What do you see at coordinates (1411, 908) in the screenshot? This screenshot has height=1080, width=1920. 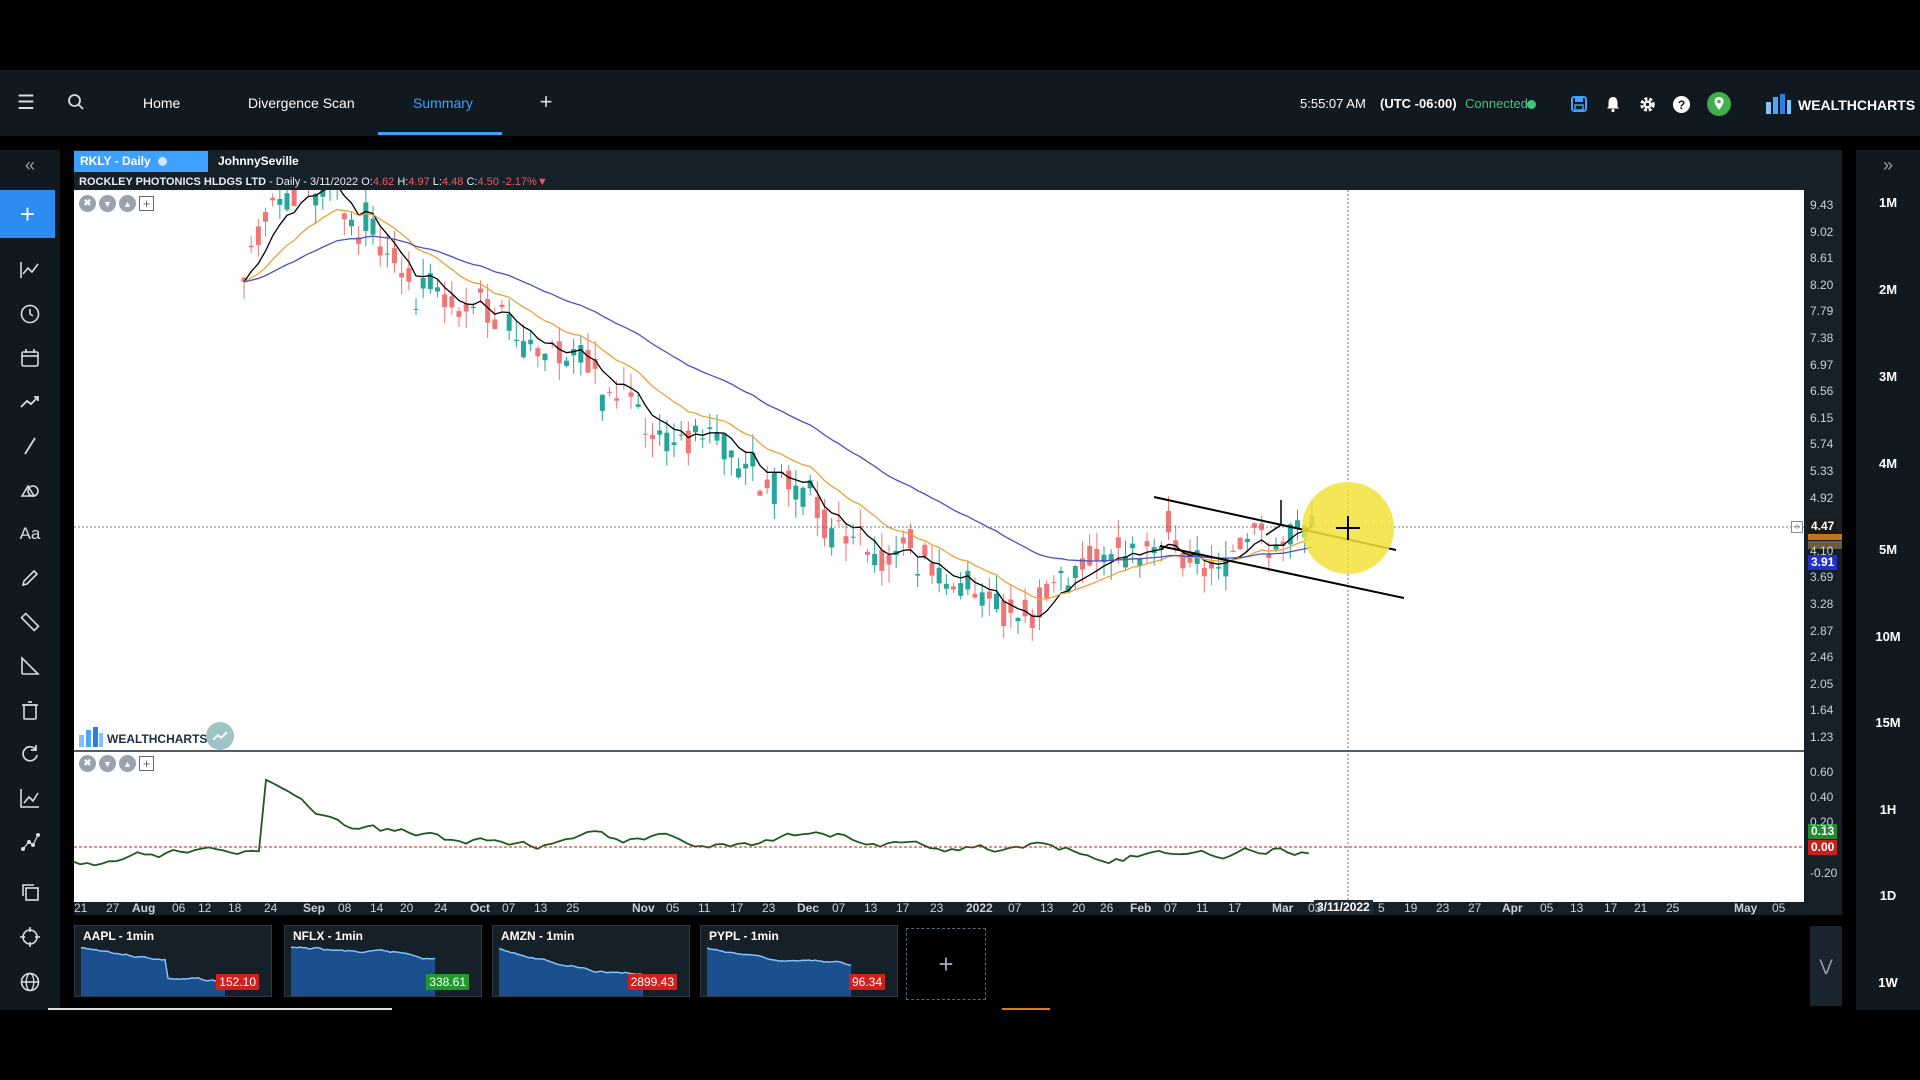 I see `time-axis-label: 19` at bounding box center [1411, 908].